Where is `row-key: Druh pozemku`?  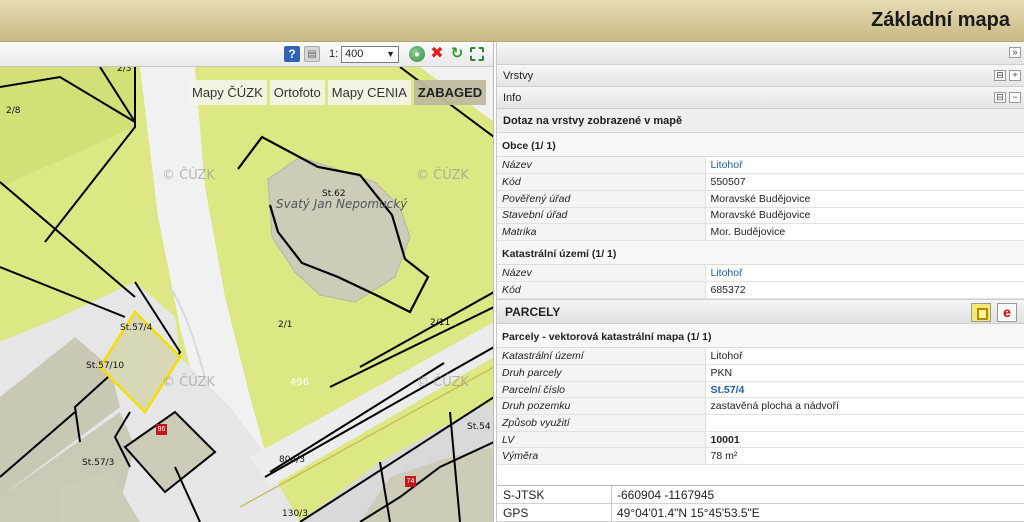
row-key: Druh pozemku is located at coordinates (601, 406).